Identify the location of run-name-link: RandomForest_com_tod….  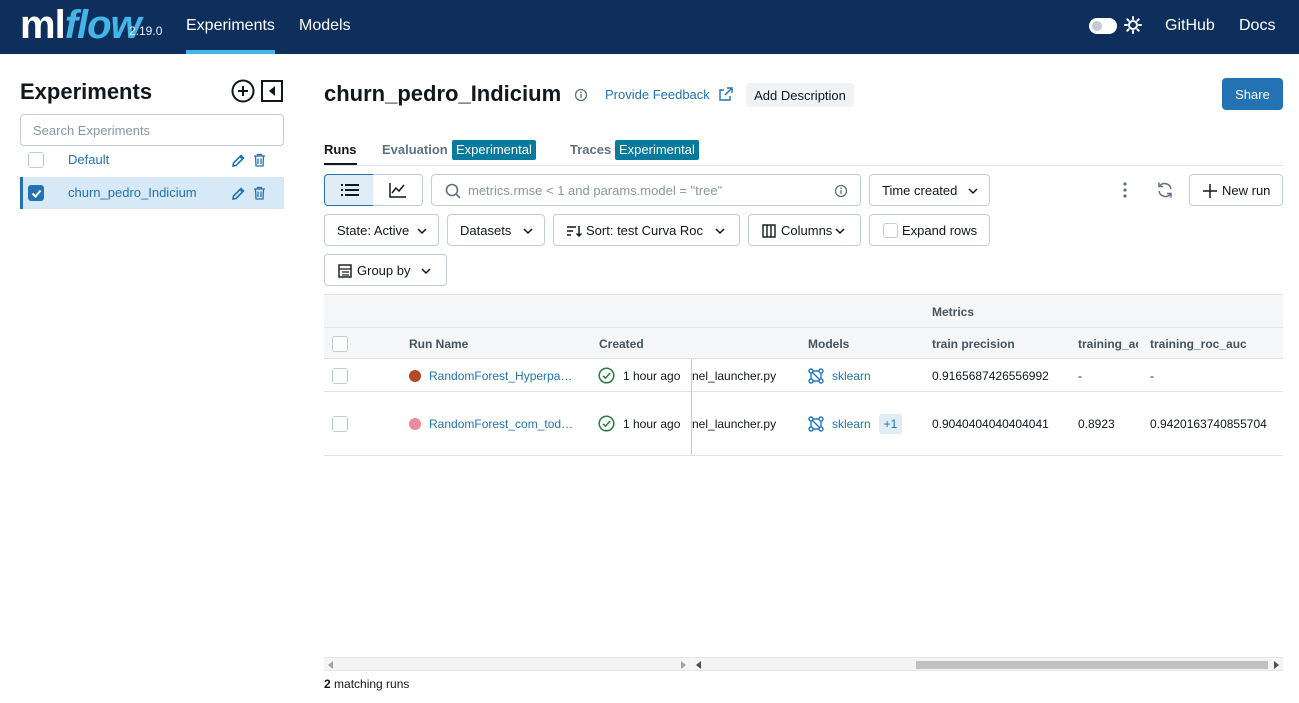
(503, 424).